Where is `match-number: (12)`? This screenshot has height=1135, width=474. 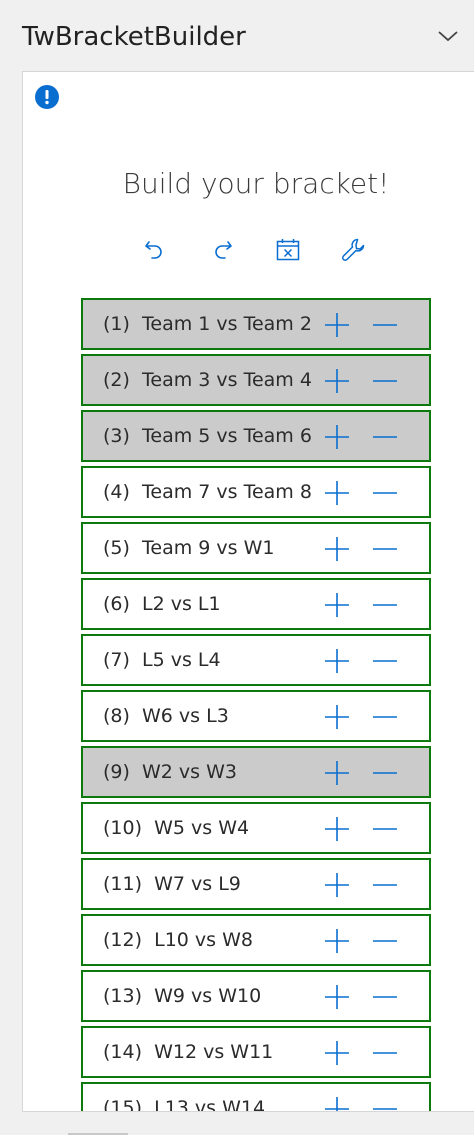 match-number: (12) is located at coordinates (123, 940).